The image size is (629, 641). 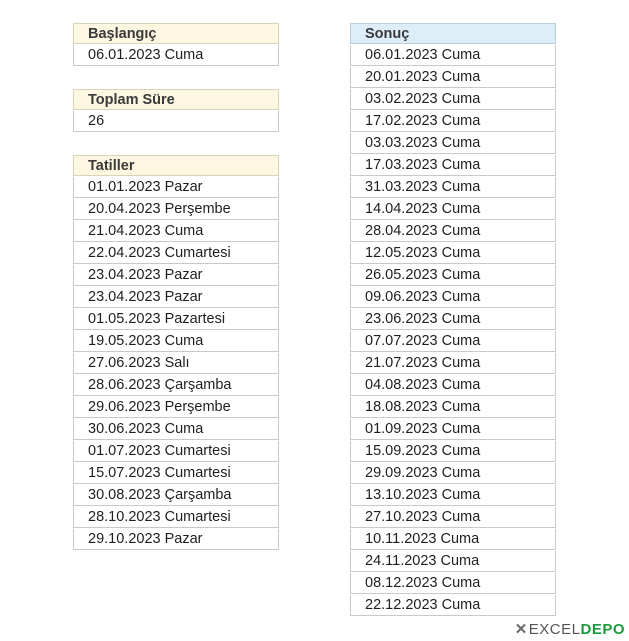 What do you see at coordinates (453, 231) in the screenshot?
I see `result-cell: 28.04.2023 Cuma` at bounding box center [453, 231].